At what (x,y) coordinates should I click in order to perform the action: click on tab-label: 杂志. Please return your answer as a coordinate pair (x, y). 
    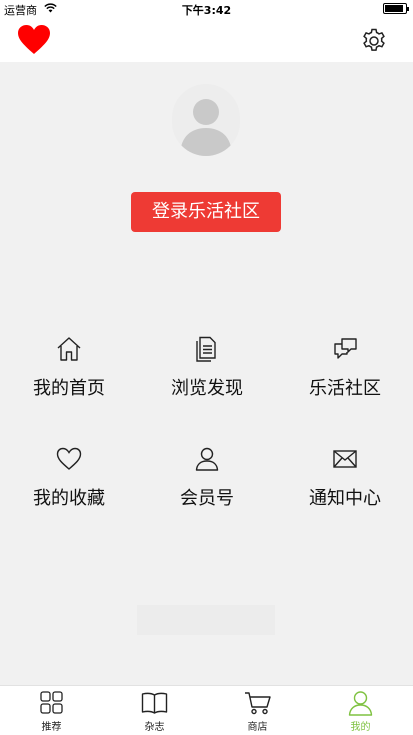
    Looking at the image, I should click on (154, 727).